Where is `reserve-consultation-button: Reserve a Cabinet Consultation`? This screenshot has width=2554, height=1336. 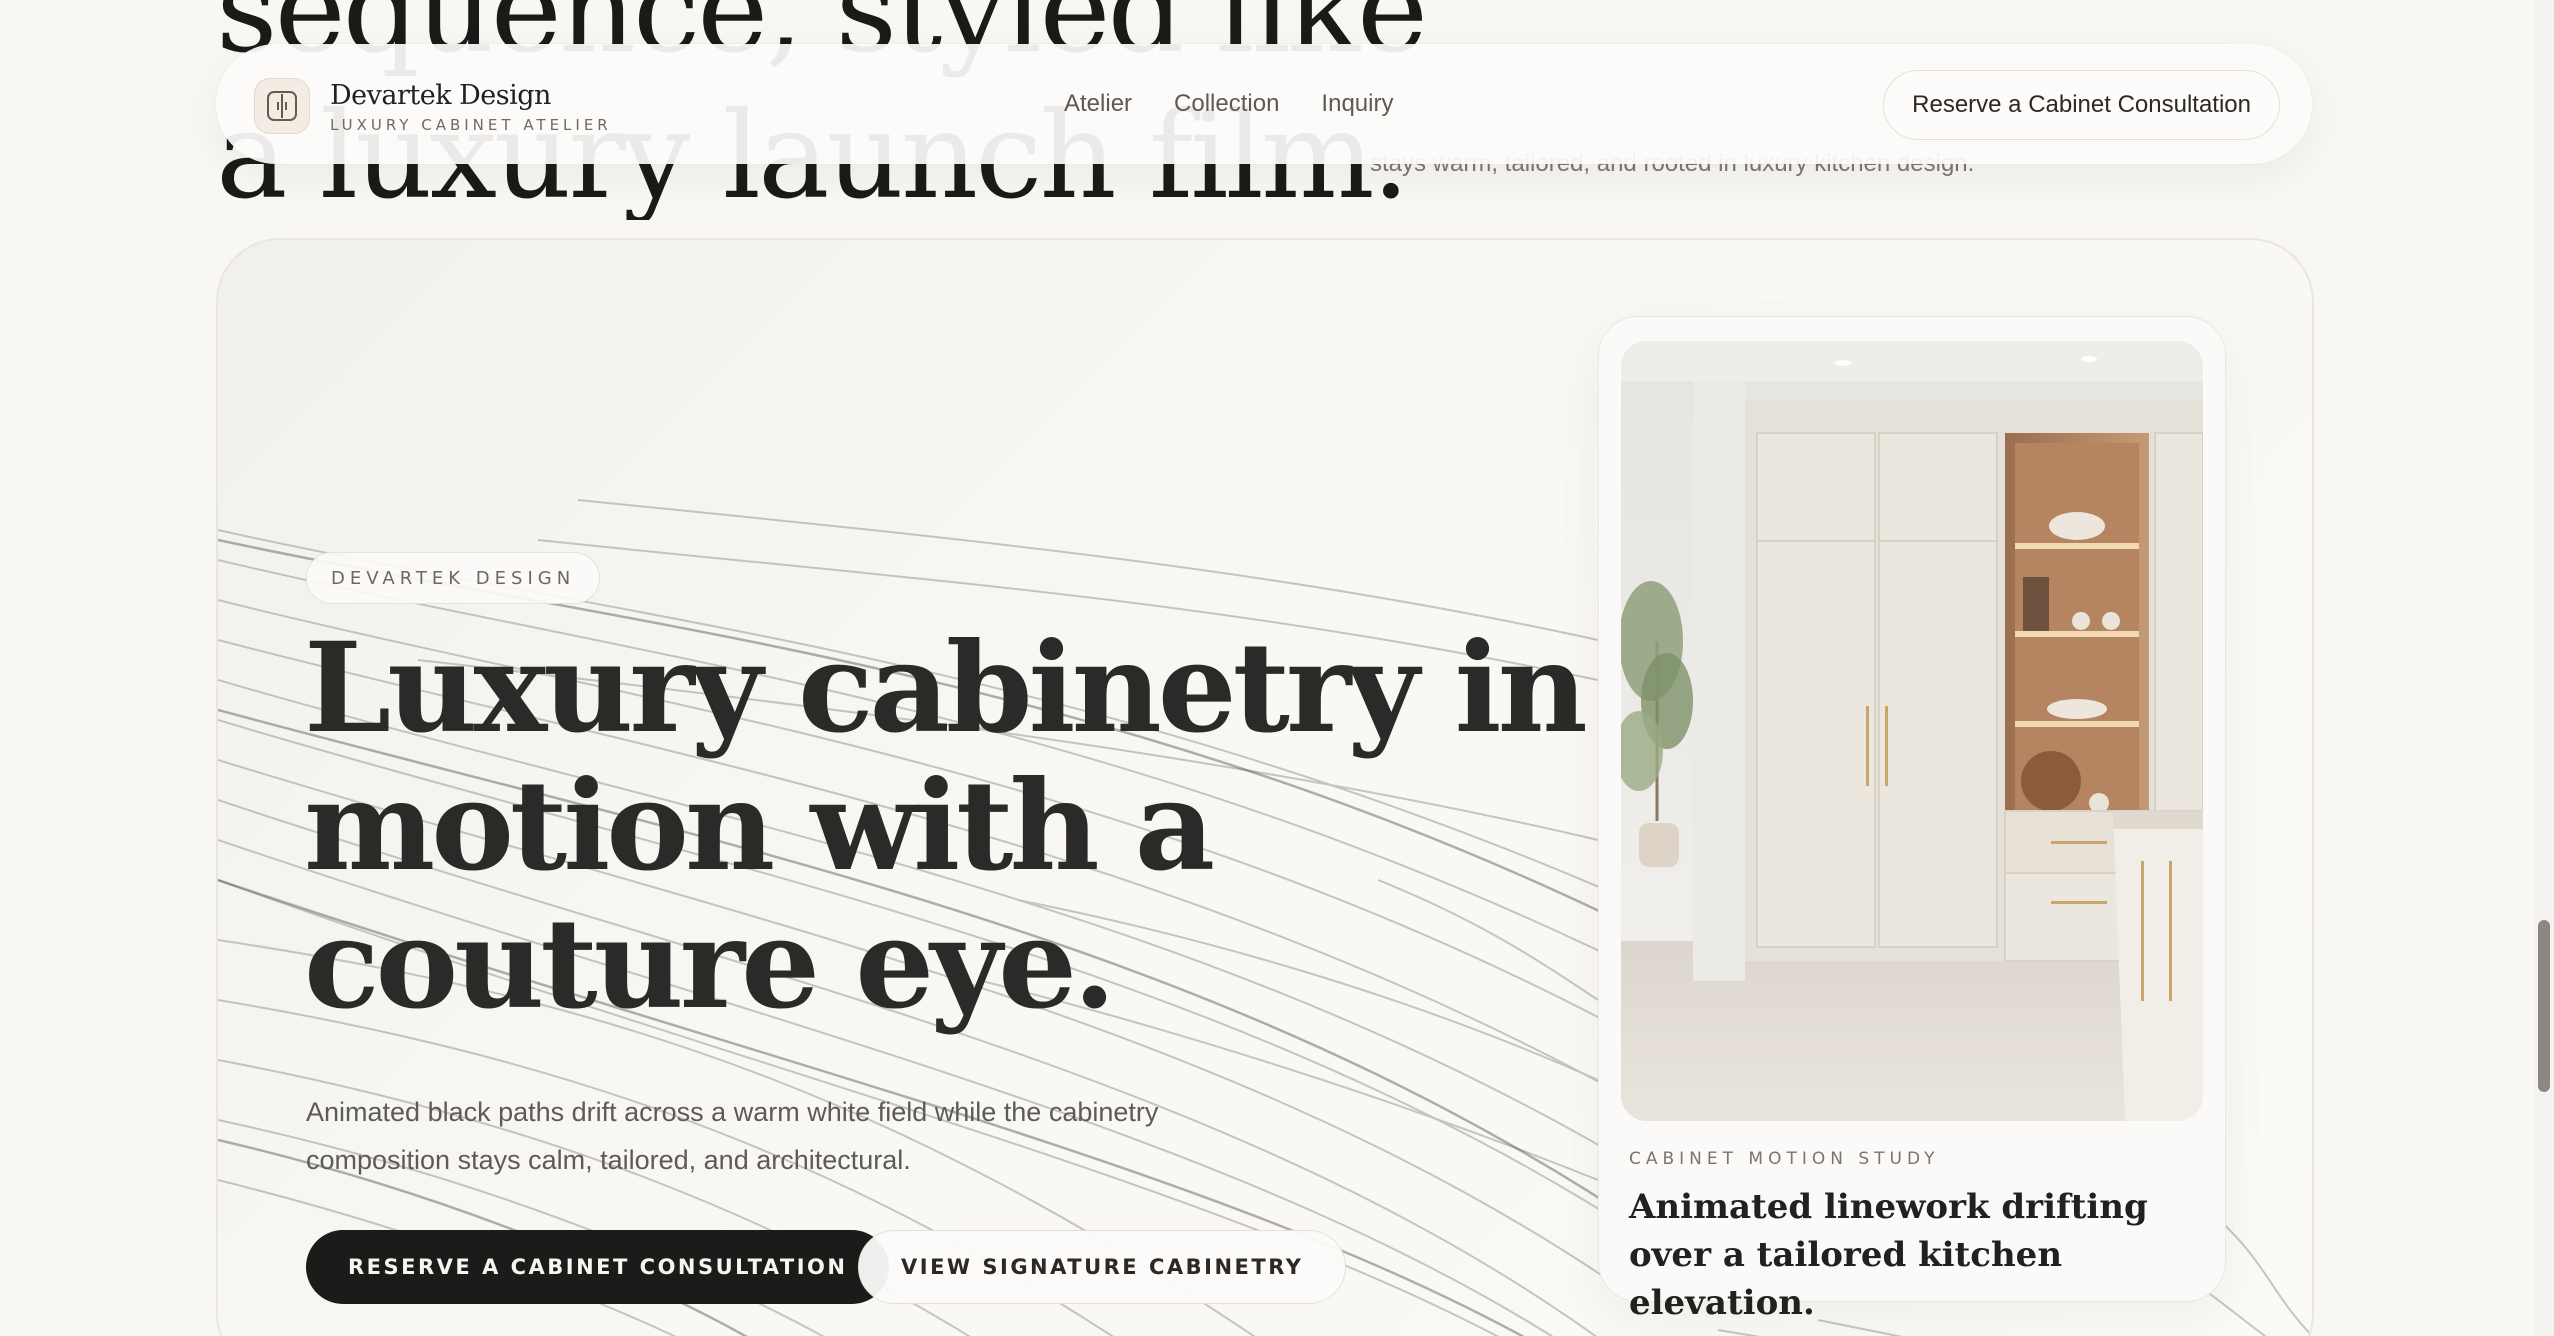
reserve-consultation-button: Reserve a Cabinet Consultation is located at coordinates (2081, 105).